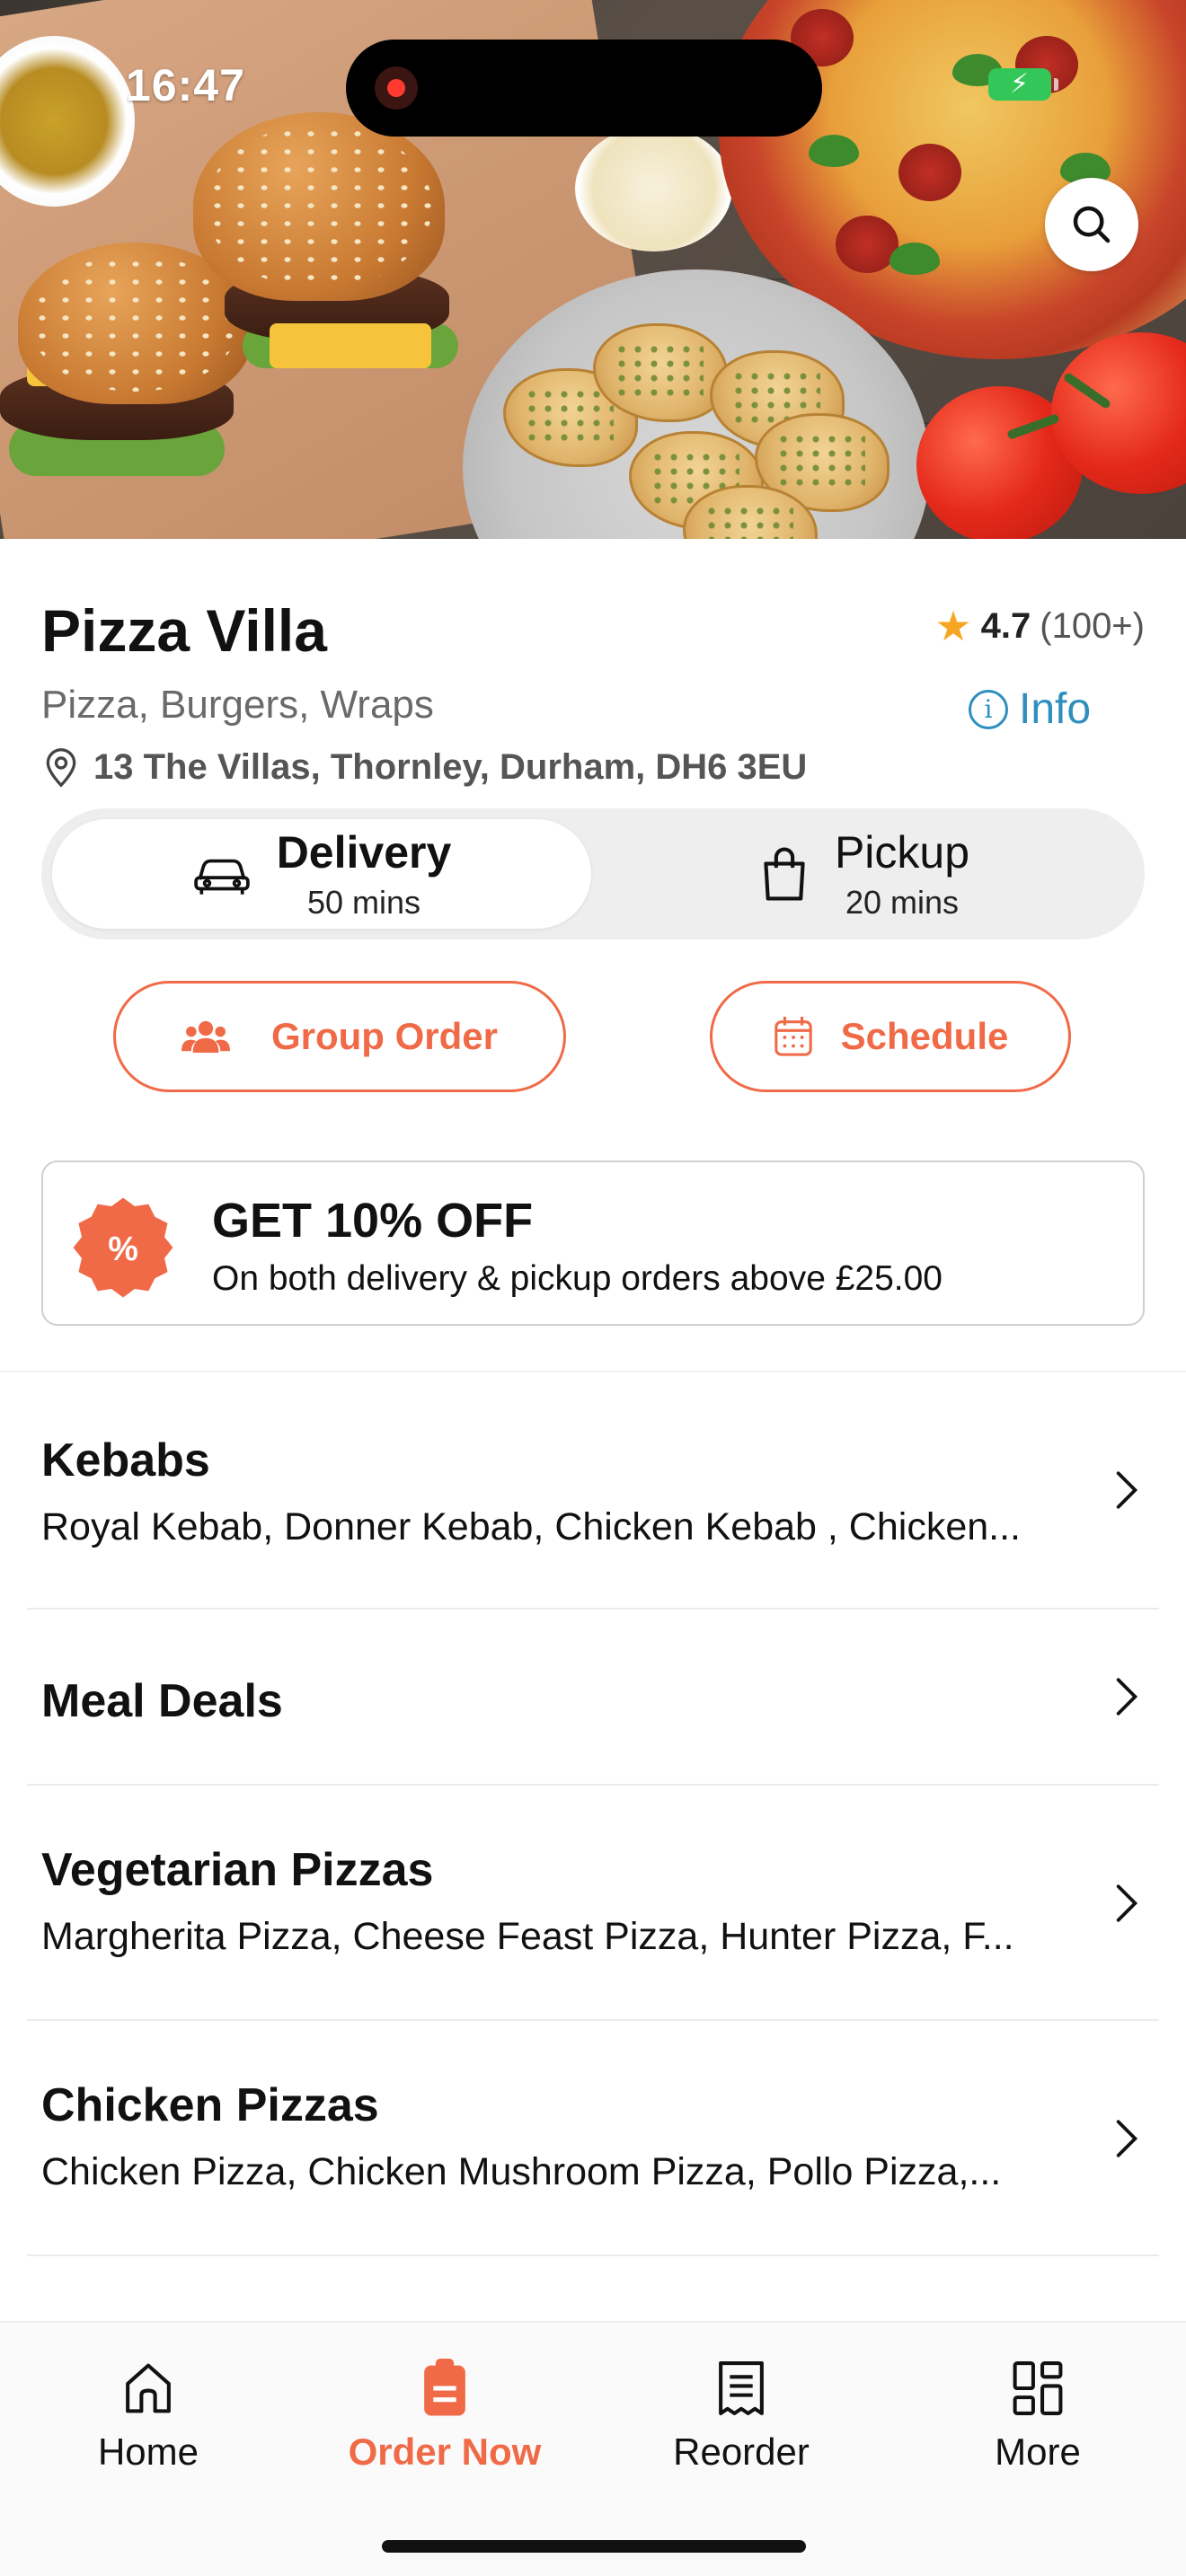 Image resolution: width=1186 pixels, height=2576 pixels. I want to click on address-text: 13 The Villas, Thornley, Durham, DH6 3EU, so click(450, 766).